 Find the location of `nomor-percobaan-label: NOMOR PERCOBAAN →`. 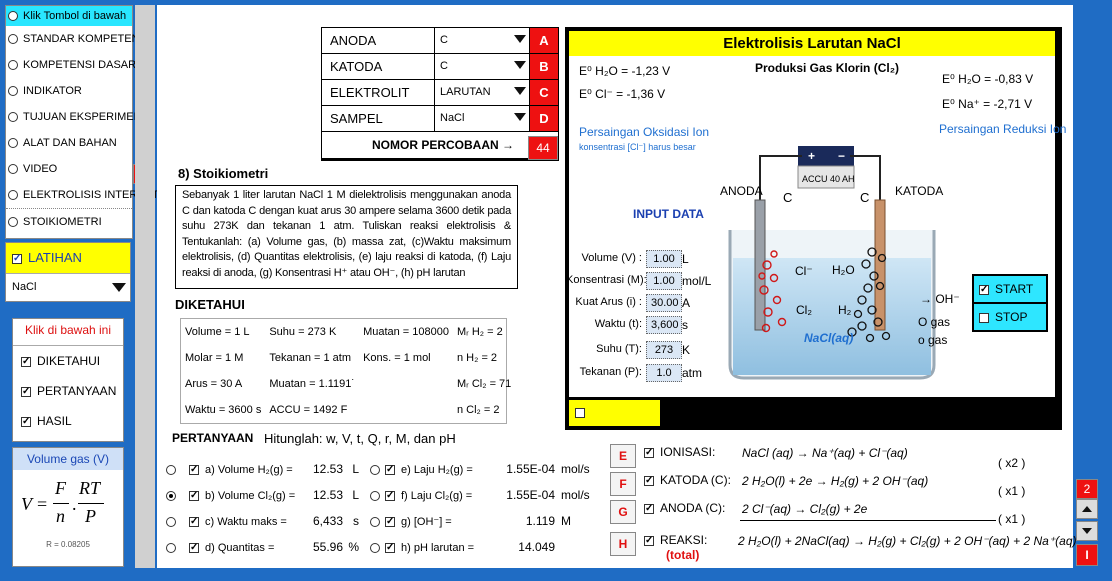

nomor-percobaan-label: NOMOR PERCOBAAN → is located at coordinates (442, 145).